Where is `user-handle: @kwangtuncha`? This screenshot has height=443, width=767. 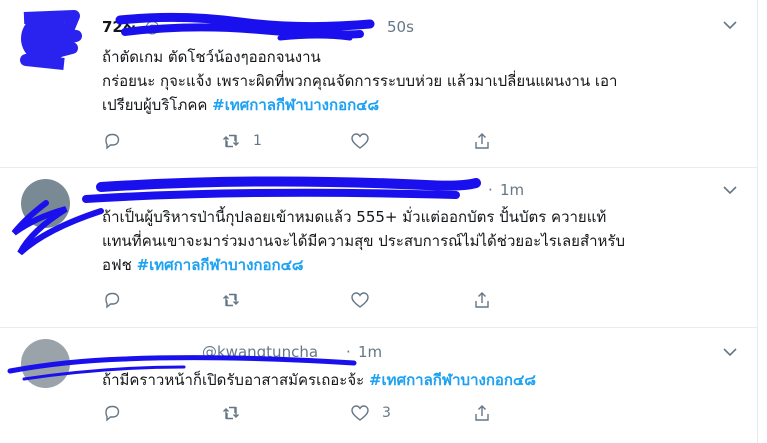
user-handle: @kwangtuncha is located at coordinates (260, 352).